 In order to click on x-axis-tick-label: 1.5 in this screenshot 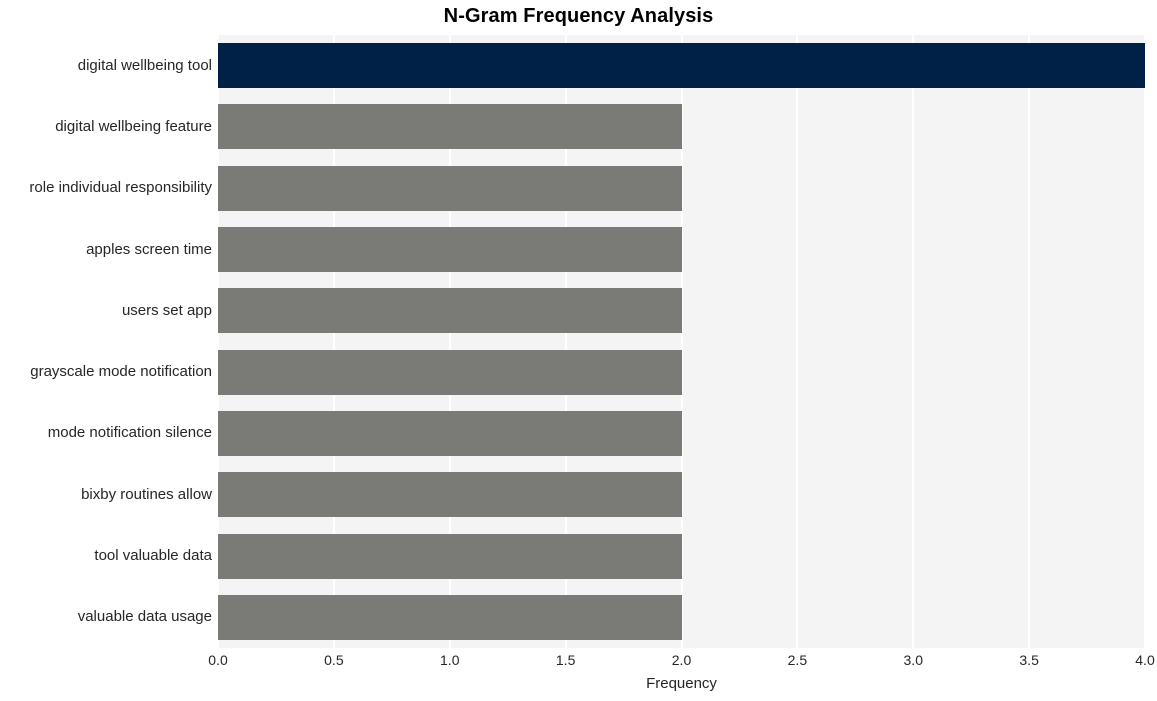, I will do `click(565, 660)`.